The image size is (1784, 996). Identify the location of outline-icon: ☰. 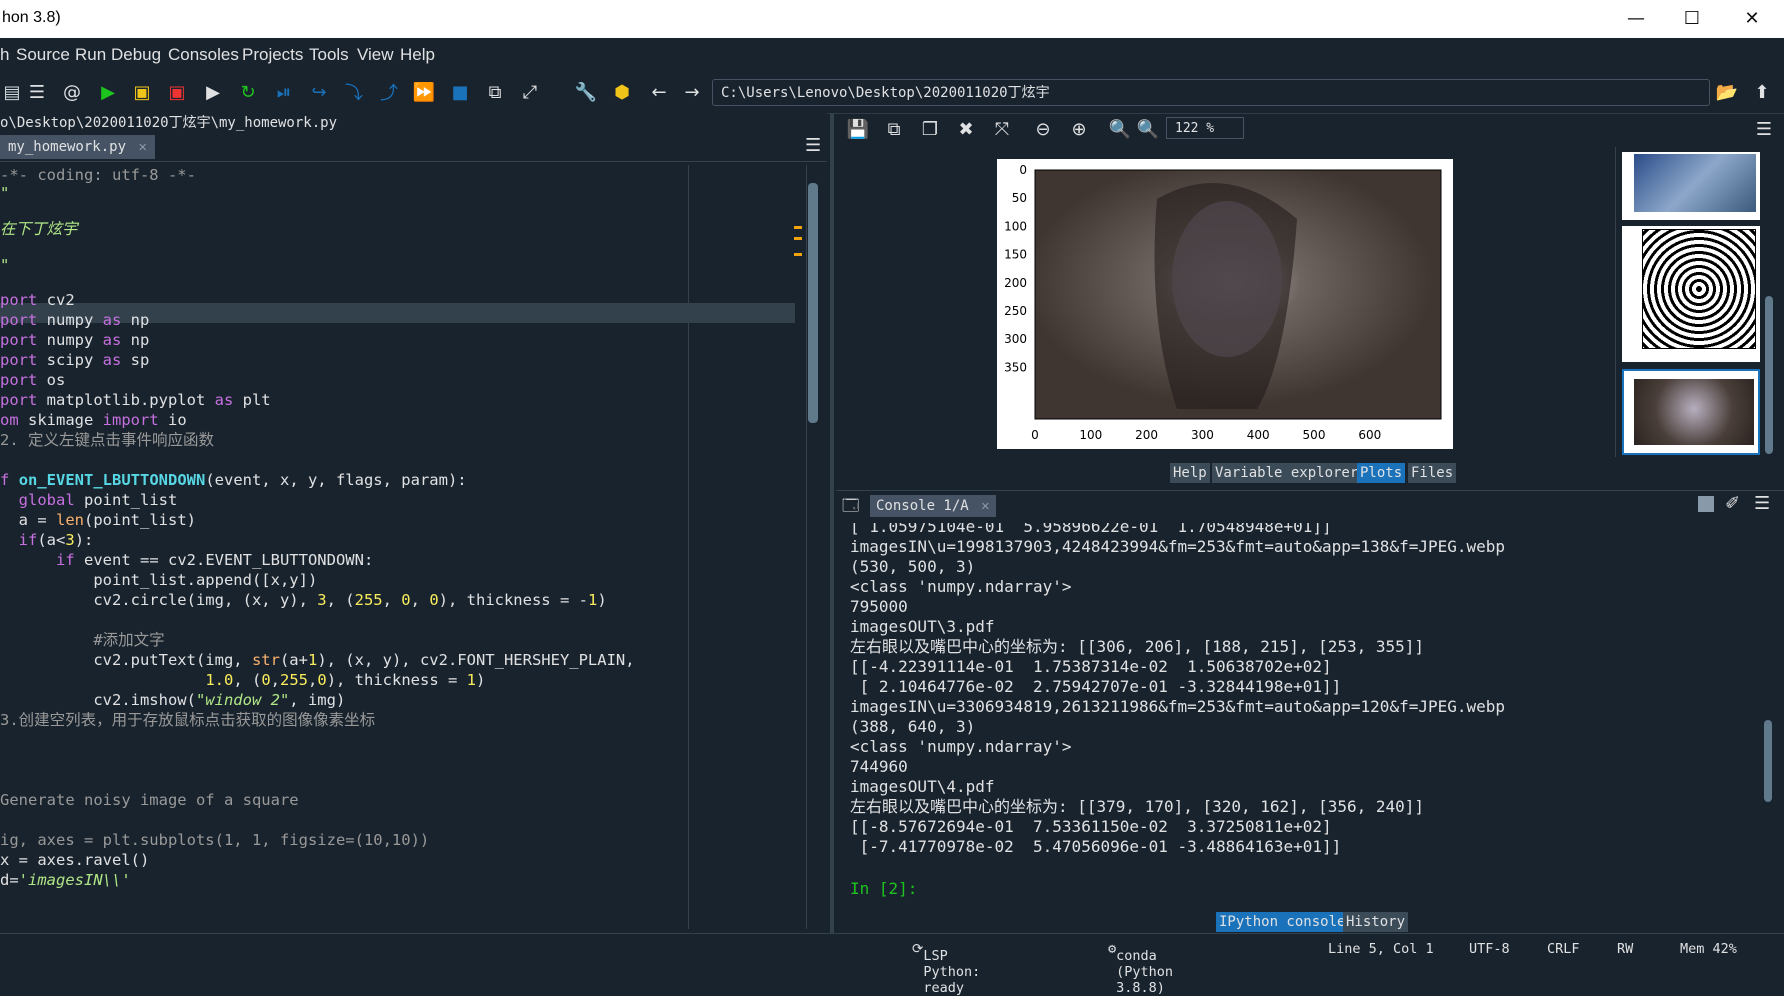
(37, 92).